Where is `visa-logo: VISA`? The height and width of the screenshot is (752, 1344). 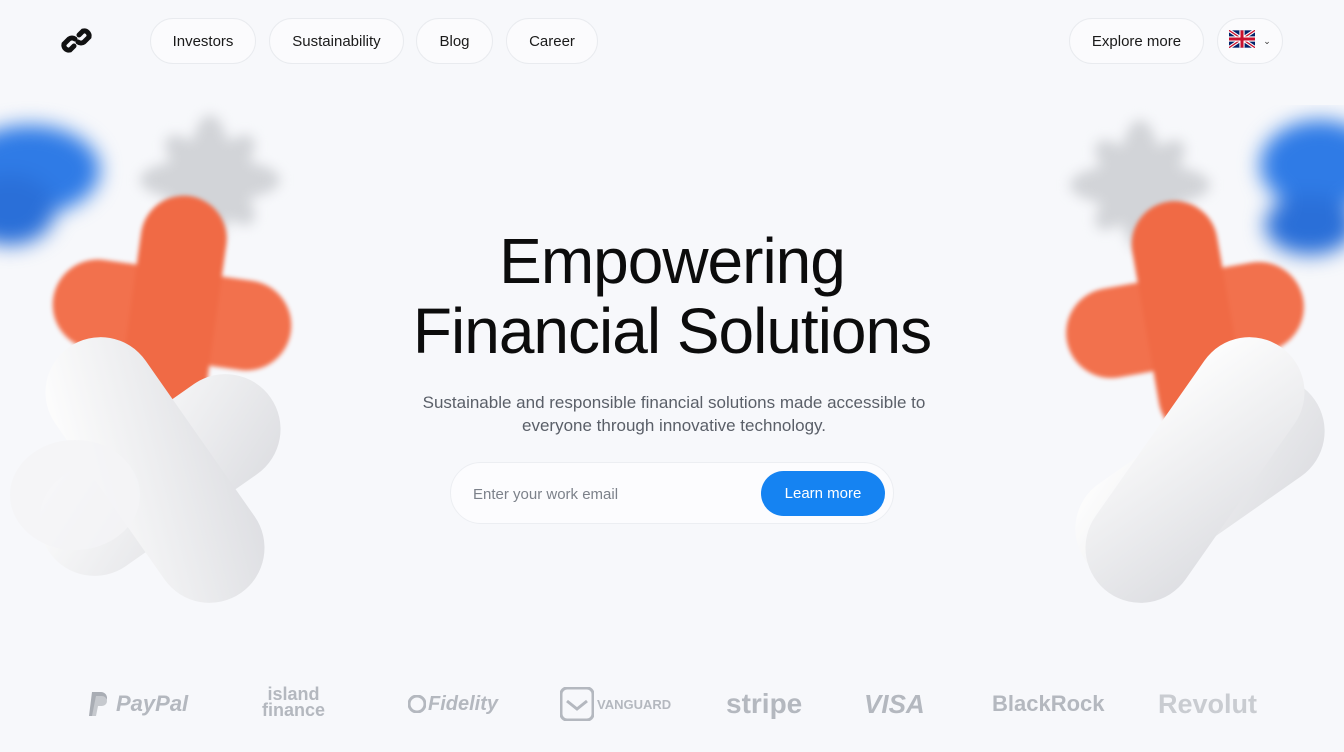
visa-logo: VISA is located at coordinates (894, 704).